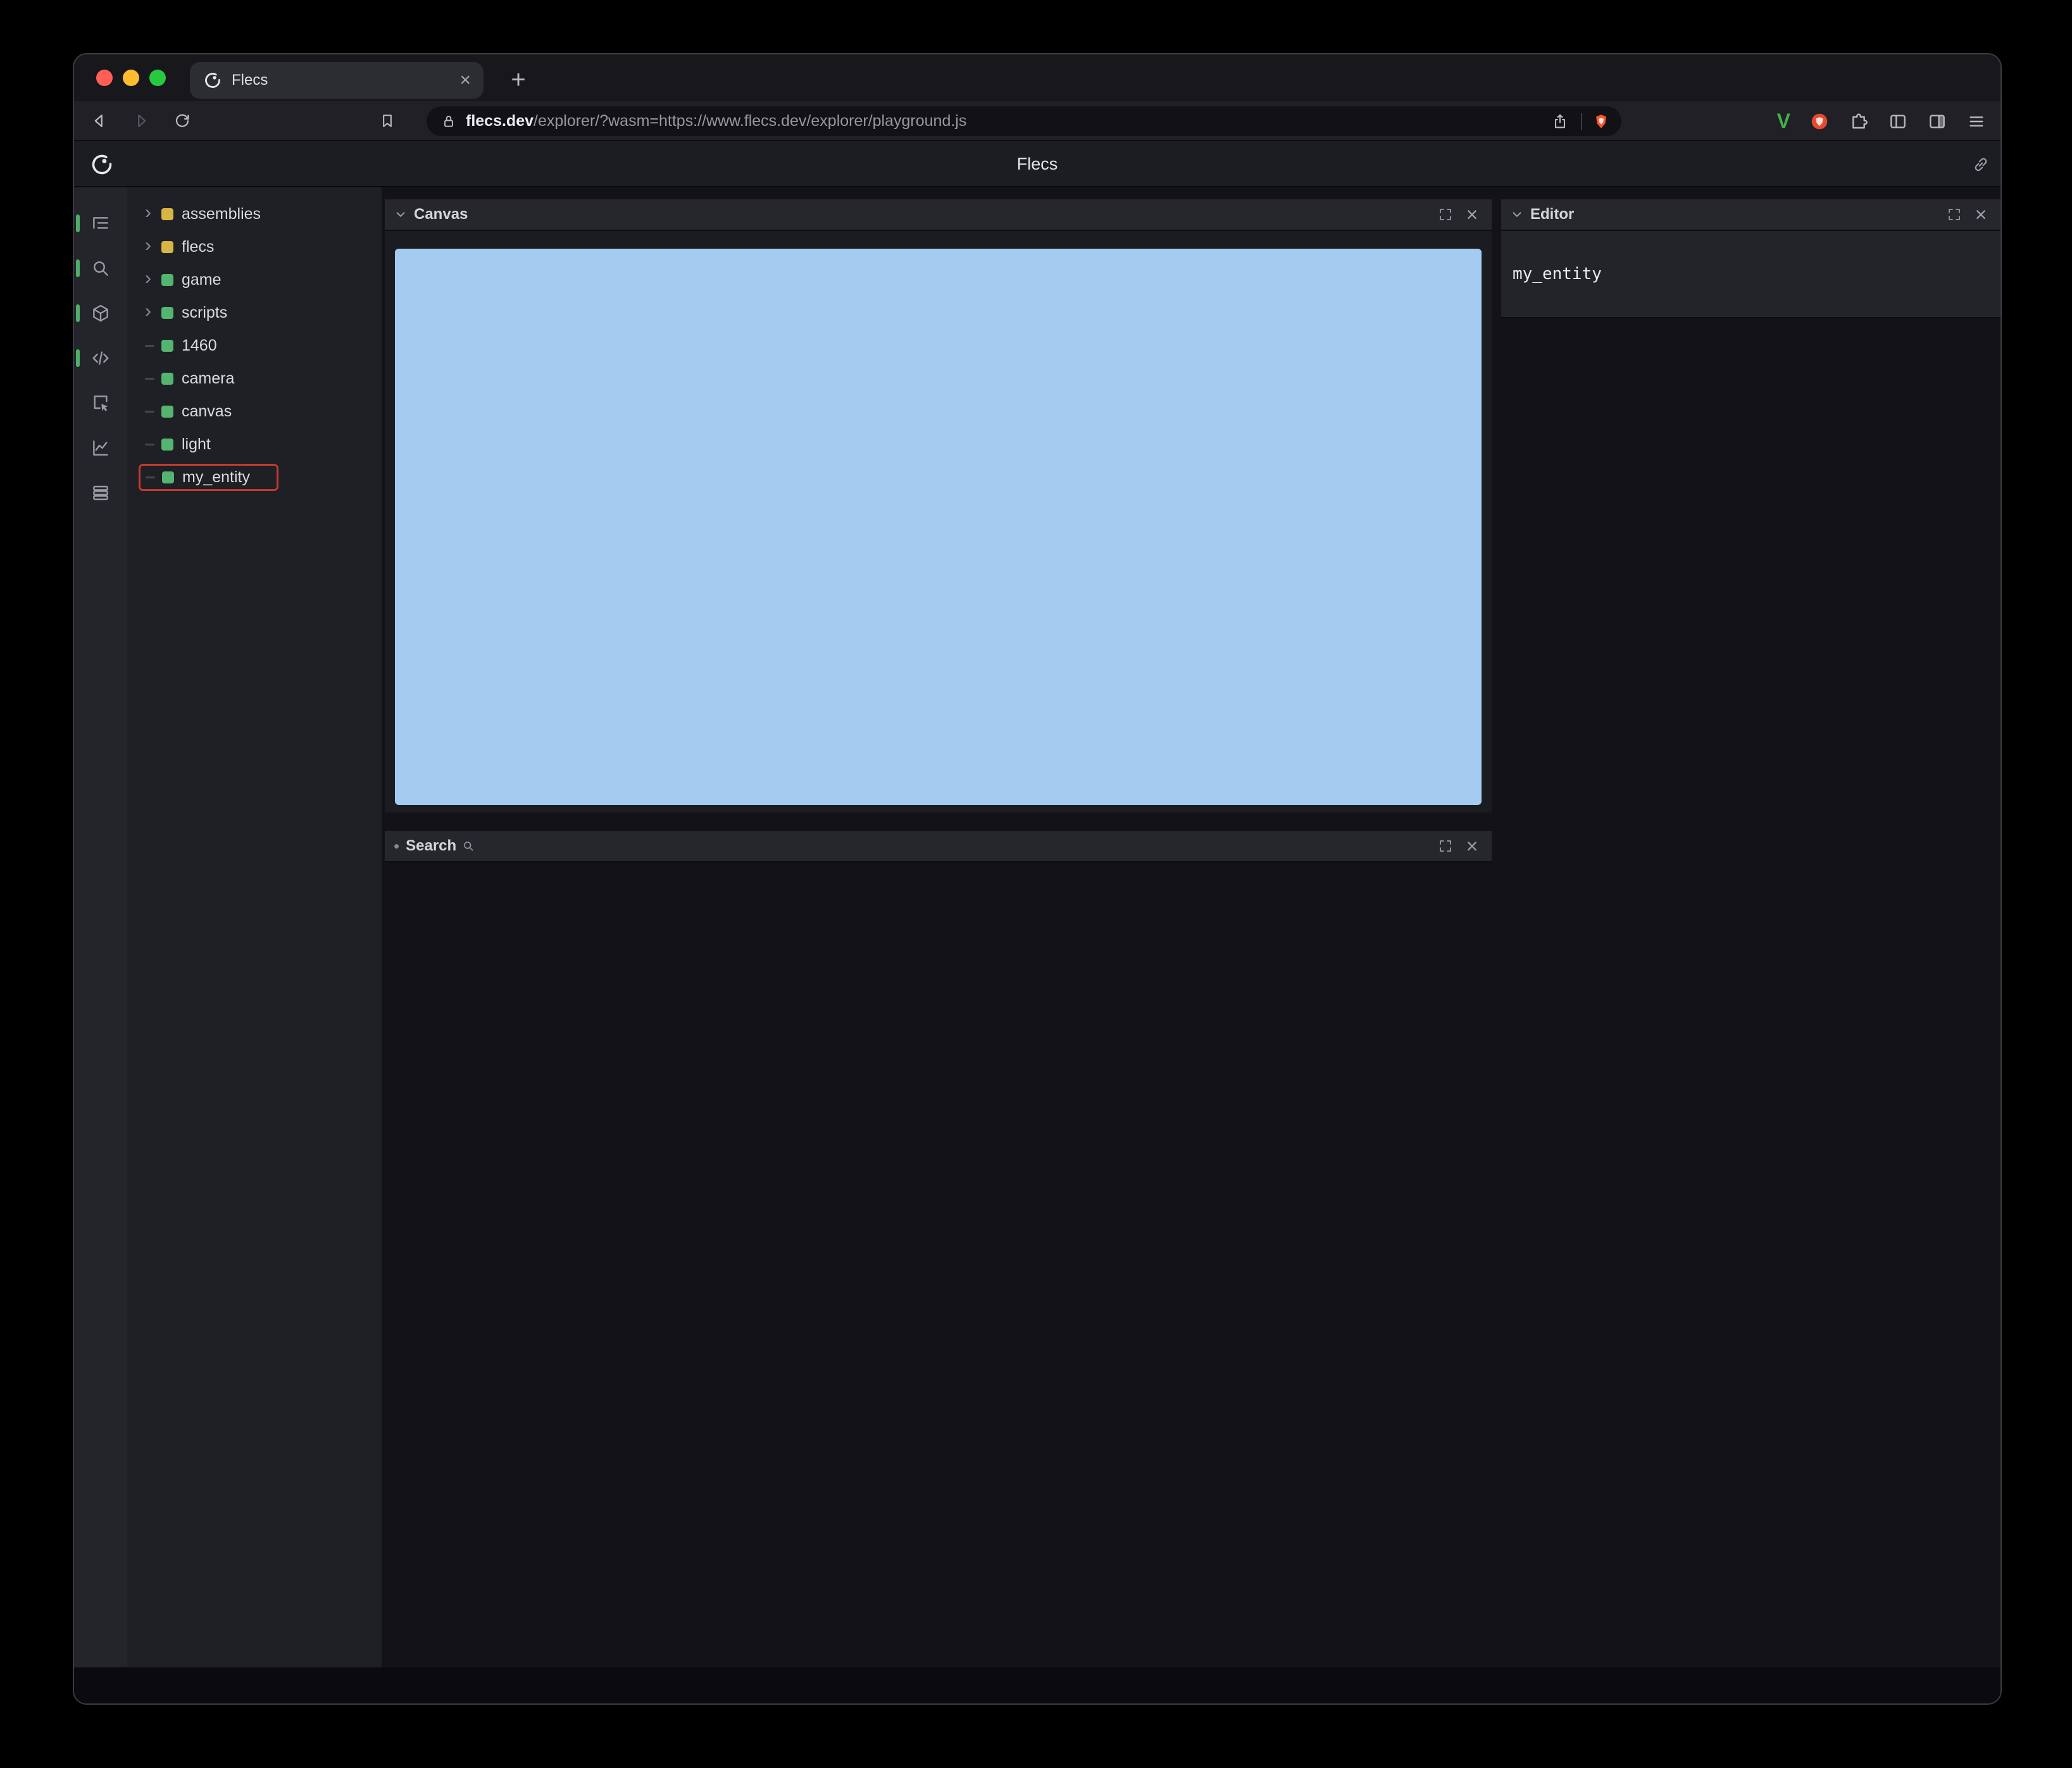  Describe the element at coordinates (213, 80) in the screenshot. I see `flecs-favicon-icon` at that location.